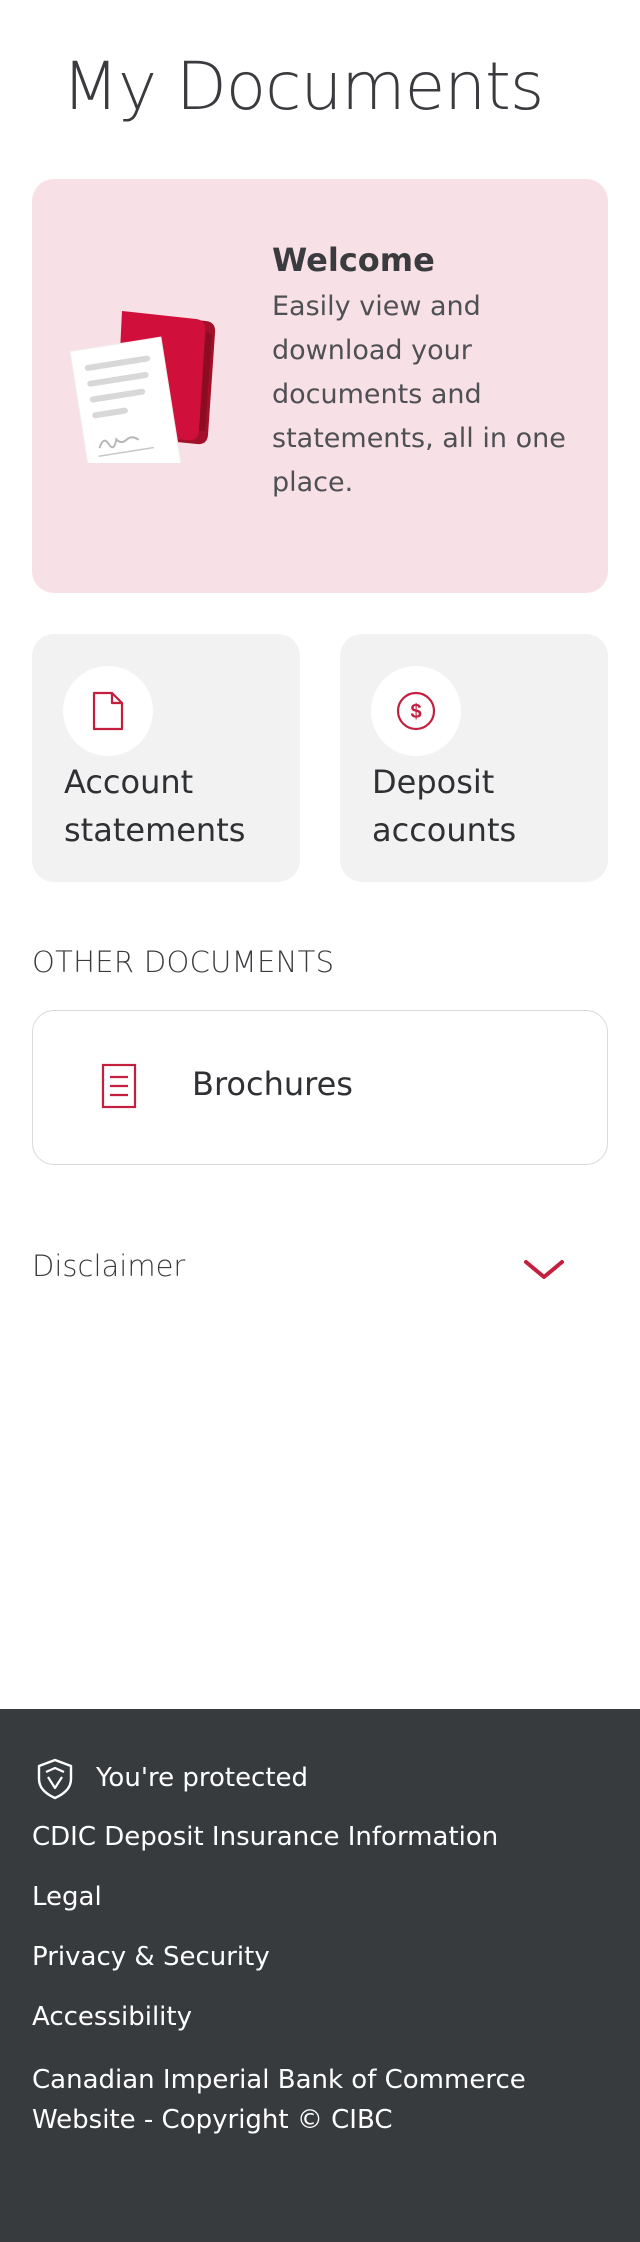 The height and width of the screenshot is (2242, 640). What do you see at coordinates (272, 1084) in the screenshot?
I see `brochures-label: Brochures` at bounding box center [272, 1084].